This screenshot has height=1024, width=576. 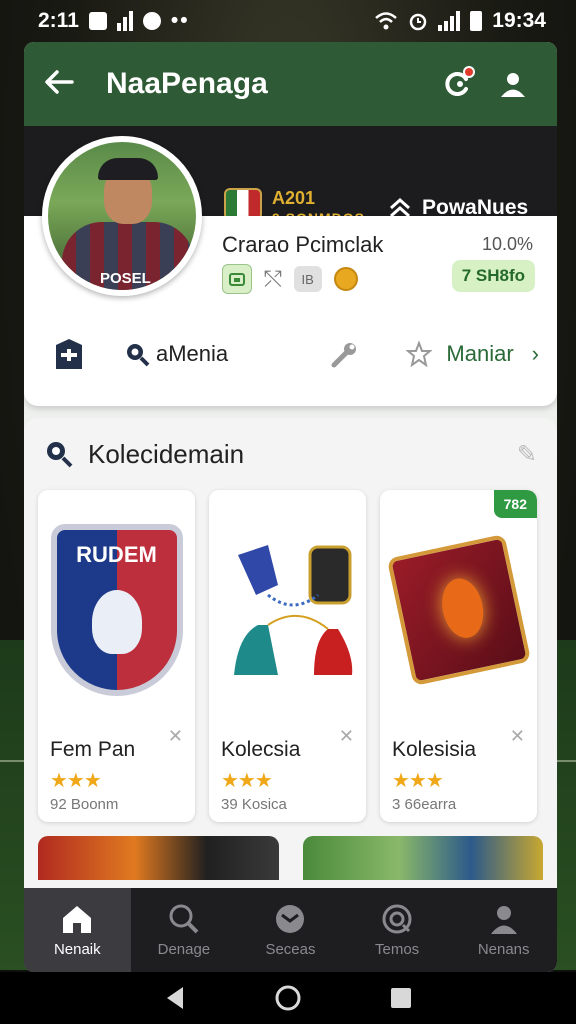 I want to click on player-avatar: POSEL, so click(x=122, y=216).